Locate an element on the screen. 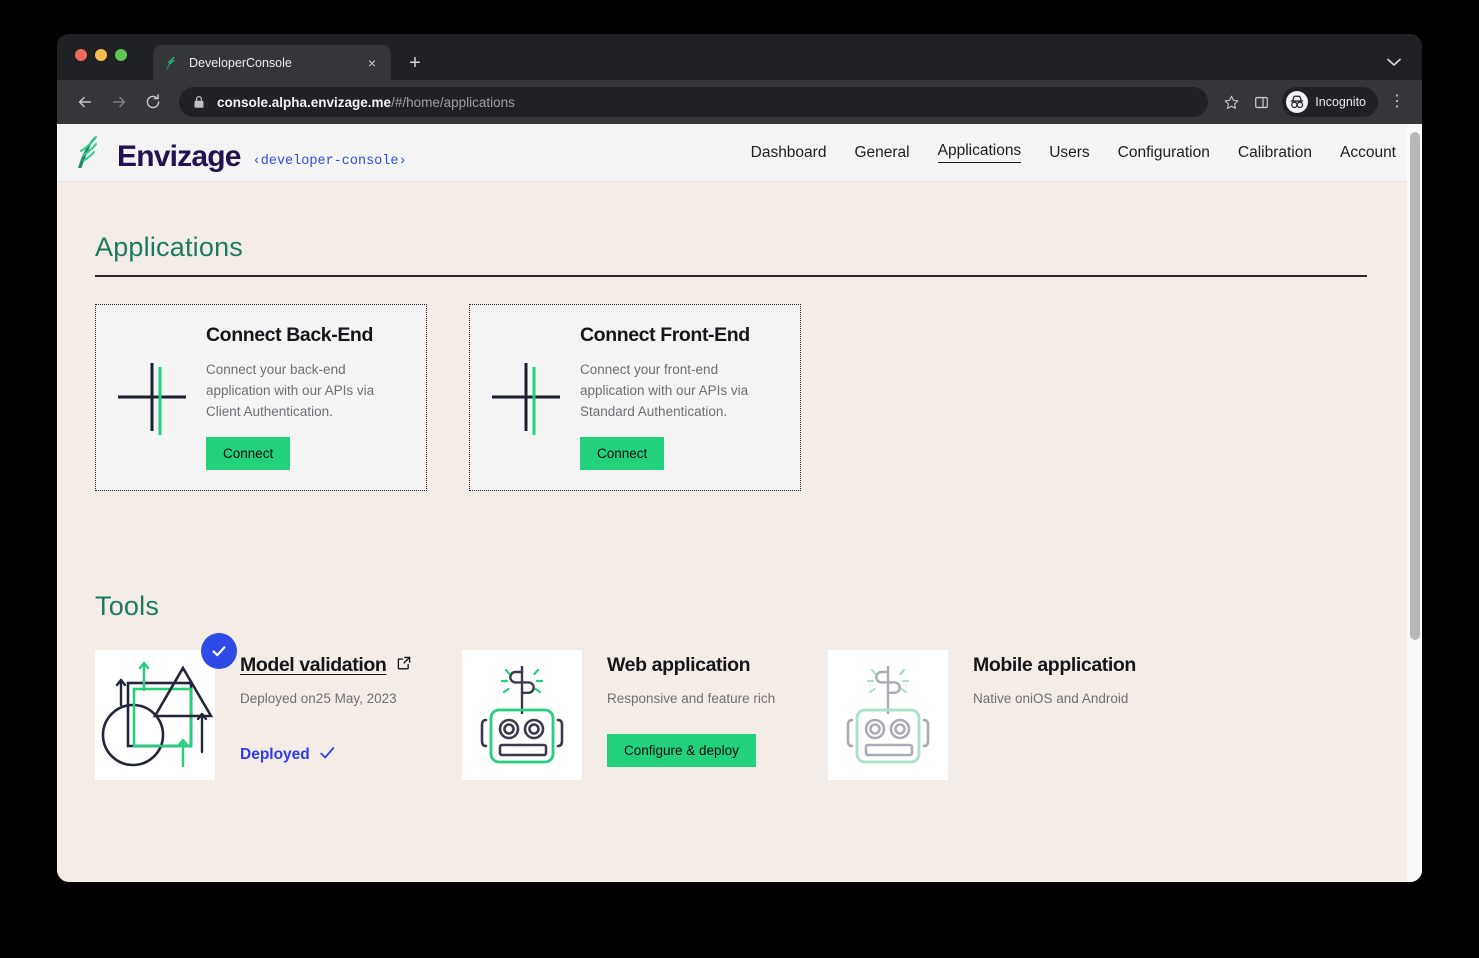 The width and height of the screenshot is (1479, 958). tool-model-validation: Model validation Deployed on25 May, 2023 is located at coordinates (278, 706).